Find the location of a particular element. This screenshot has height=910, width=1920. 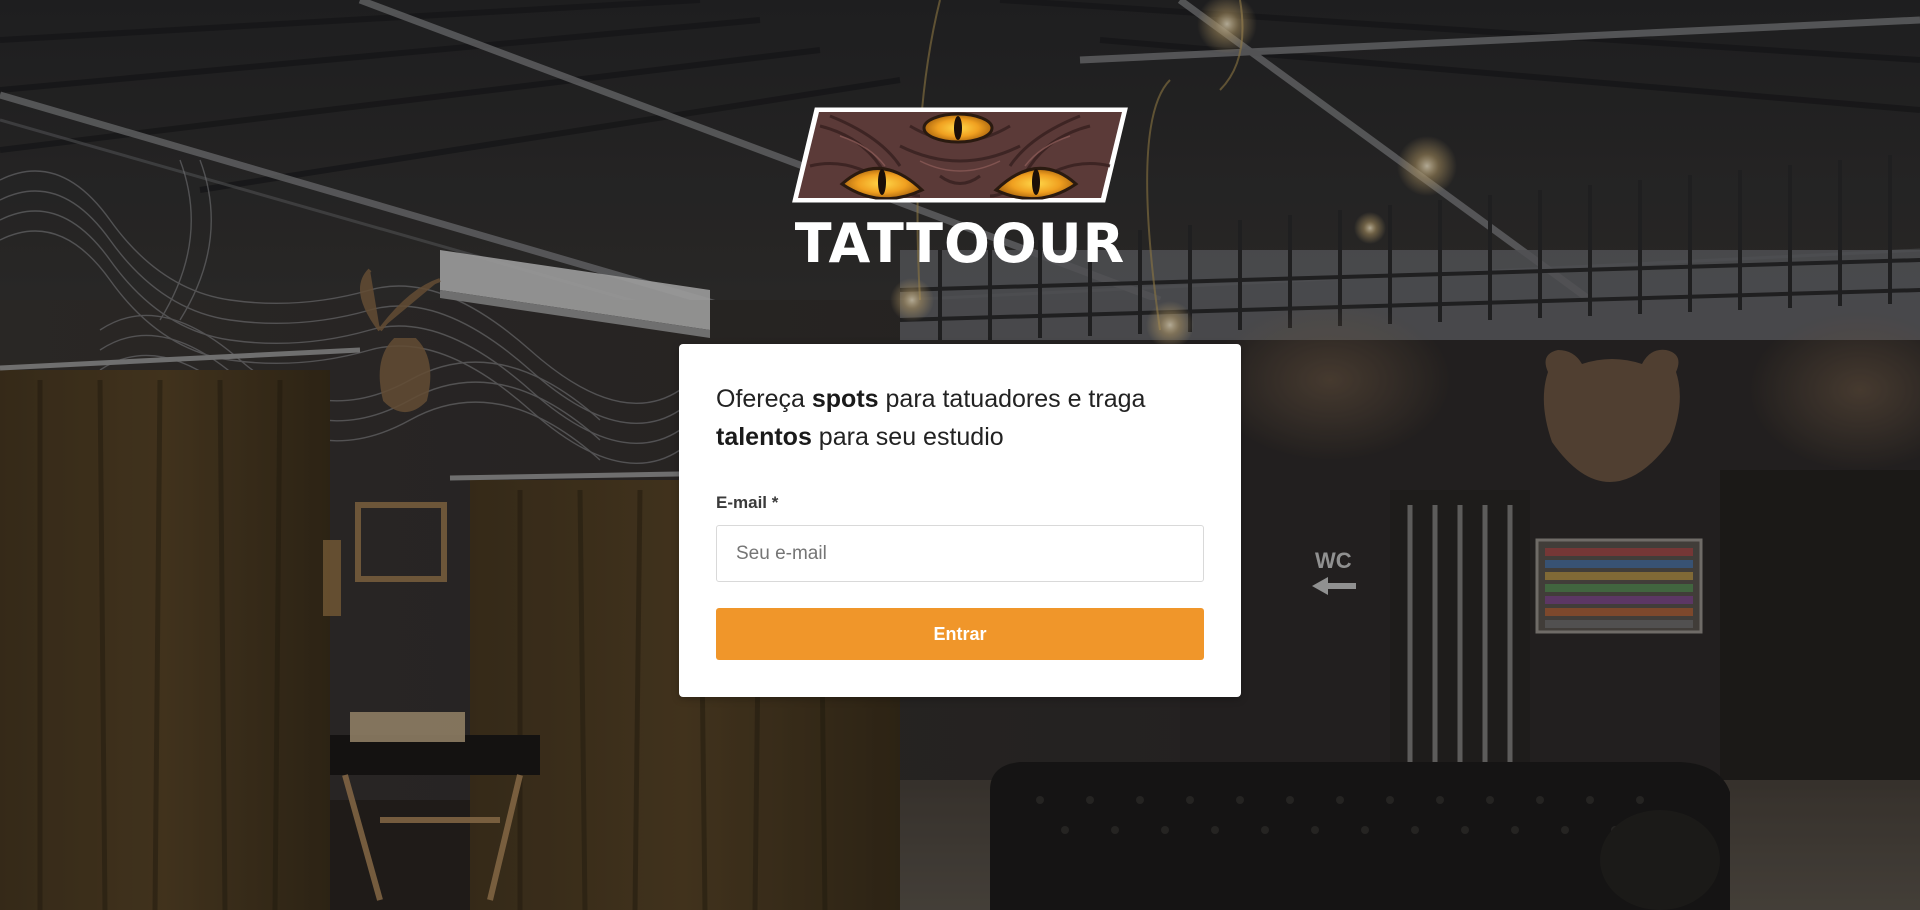

headline-emphasis-spots: spots is located at coordinates (845, 399).